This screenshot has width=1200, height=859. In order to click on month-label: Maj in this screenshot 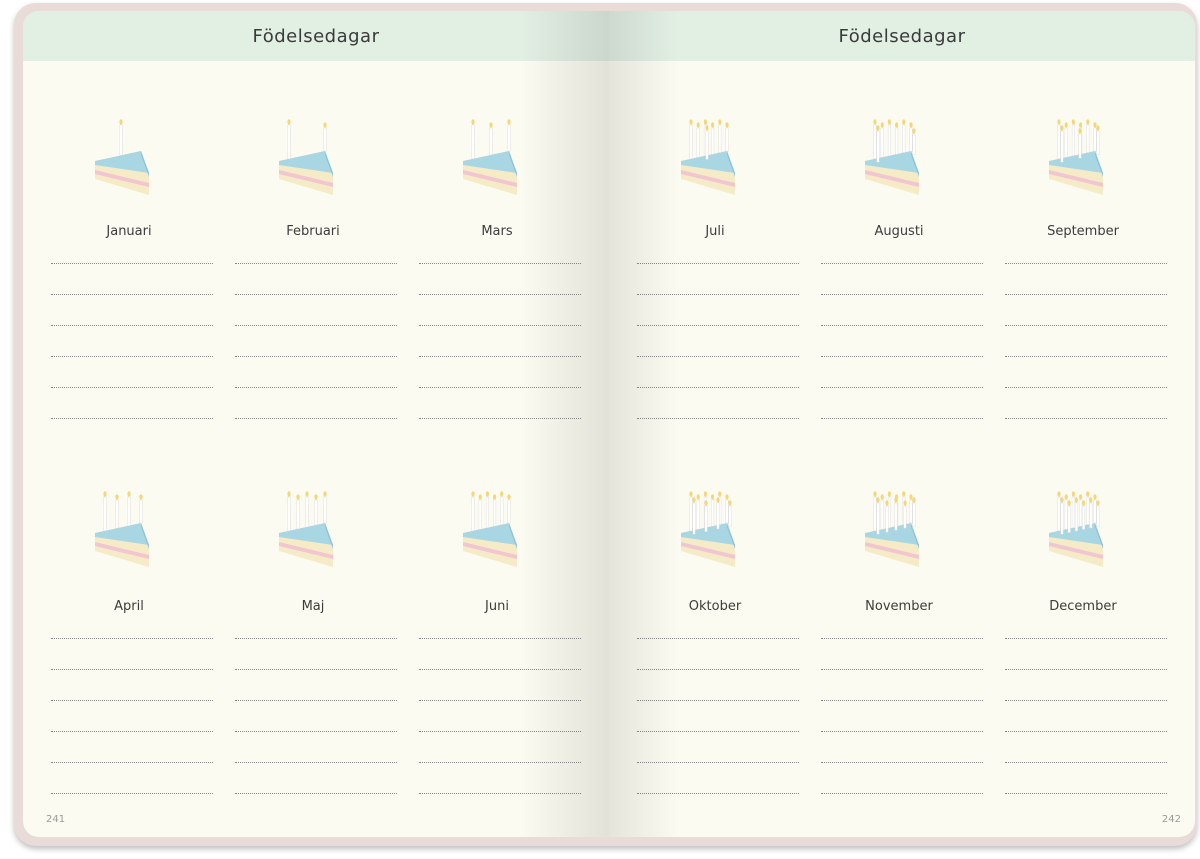, I will do `click(313, 606)`.